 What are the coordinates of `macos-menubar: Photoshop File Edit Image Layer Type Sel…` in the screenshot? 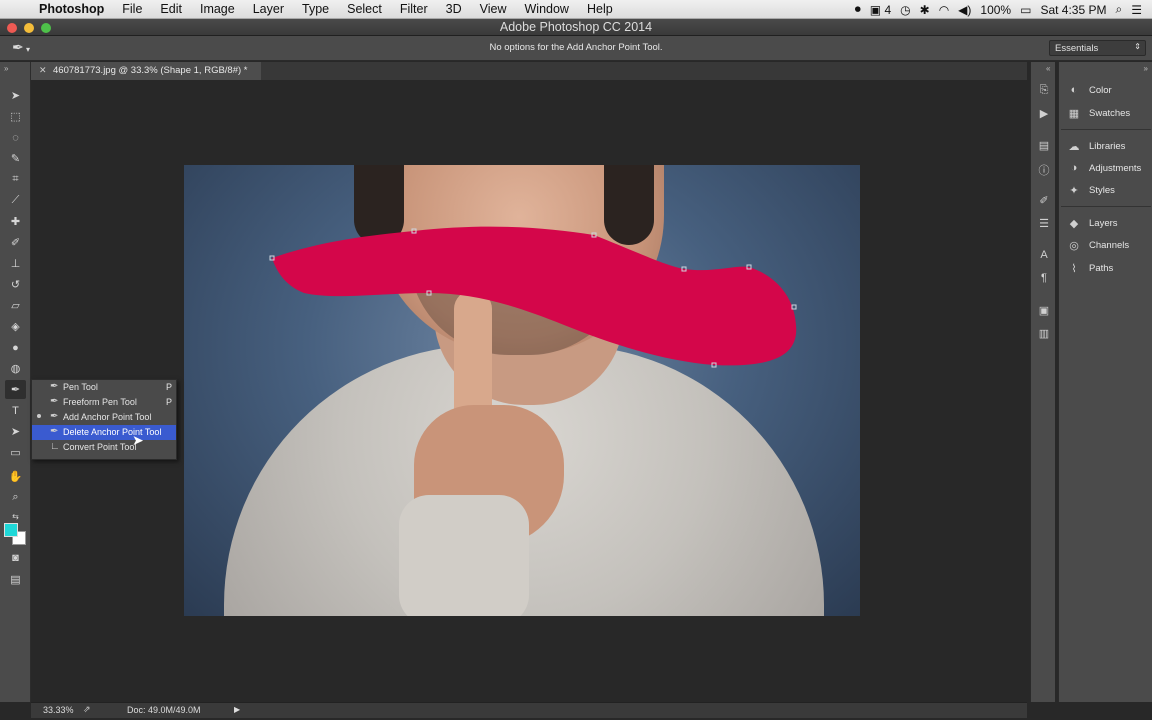 It's located at (576, 9).